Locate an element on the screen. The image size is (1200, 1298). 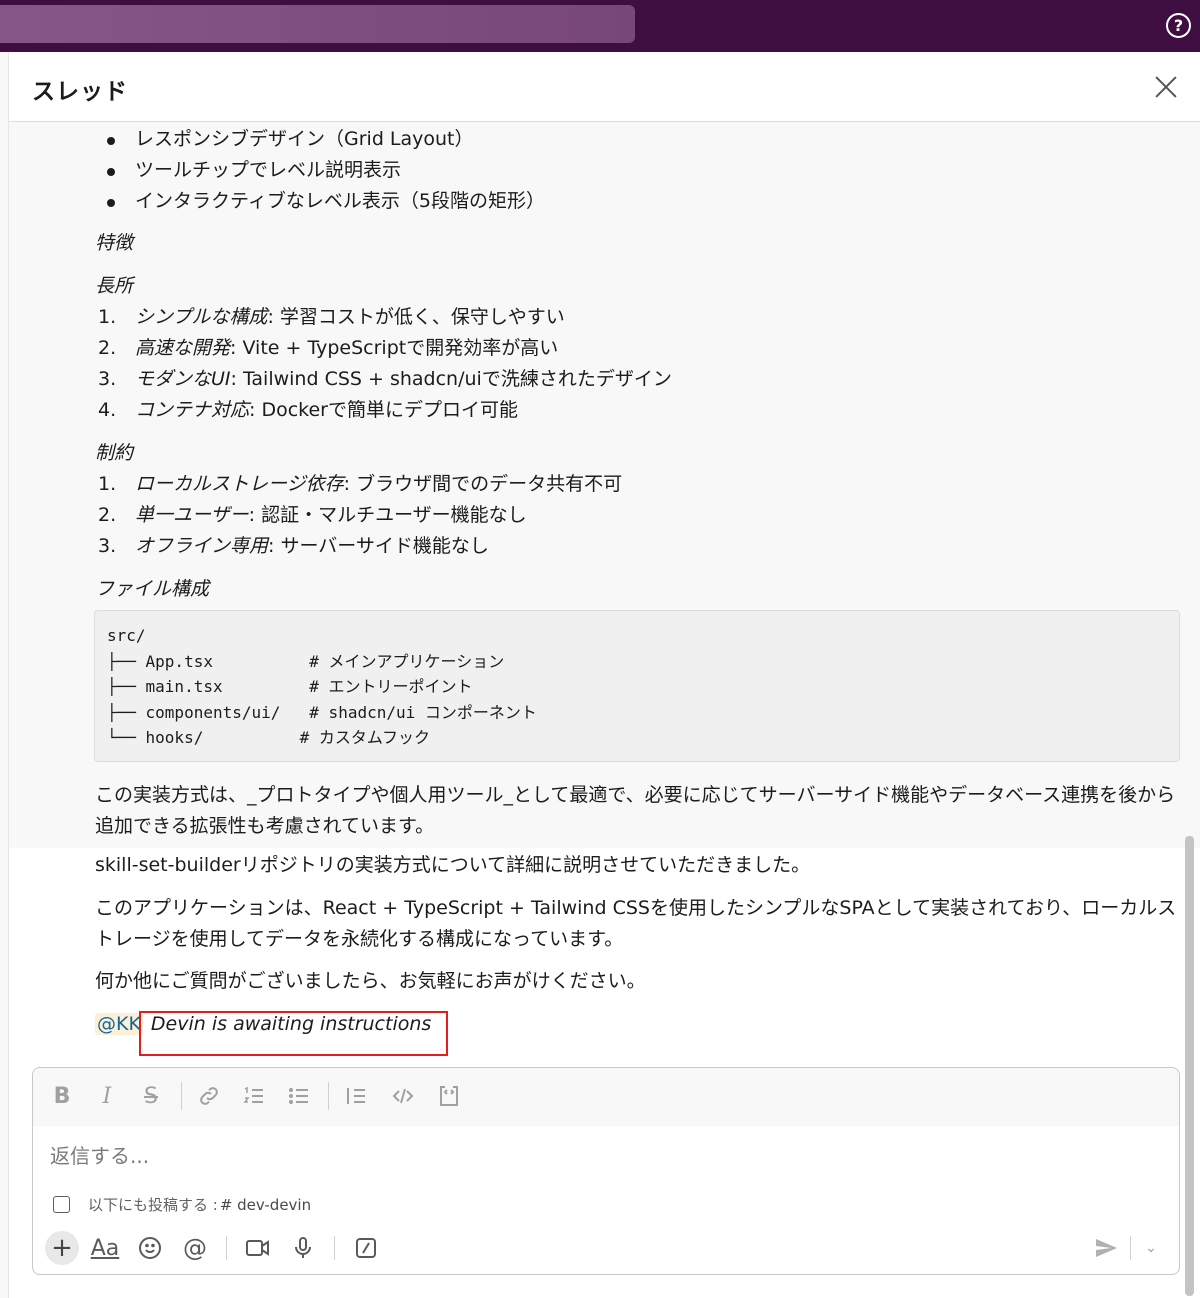
highlight-box is located at coordinates (293, 1033).